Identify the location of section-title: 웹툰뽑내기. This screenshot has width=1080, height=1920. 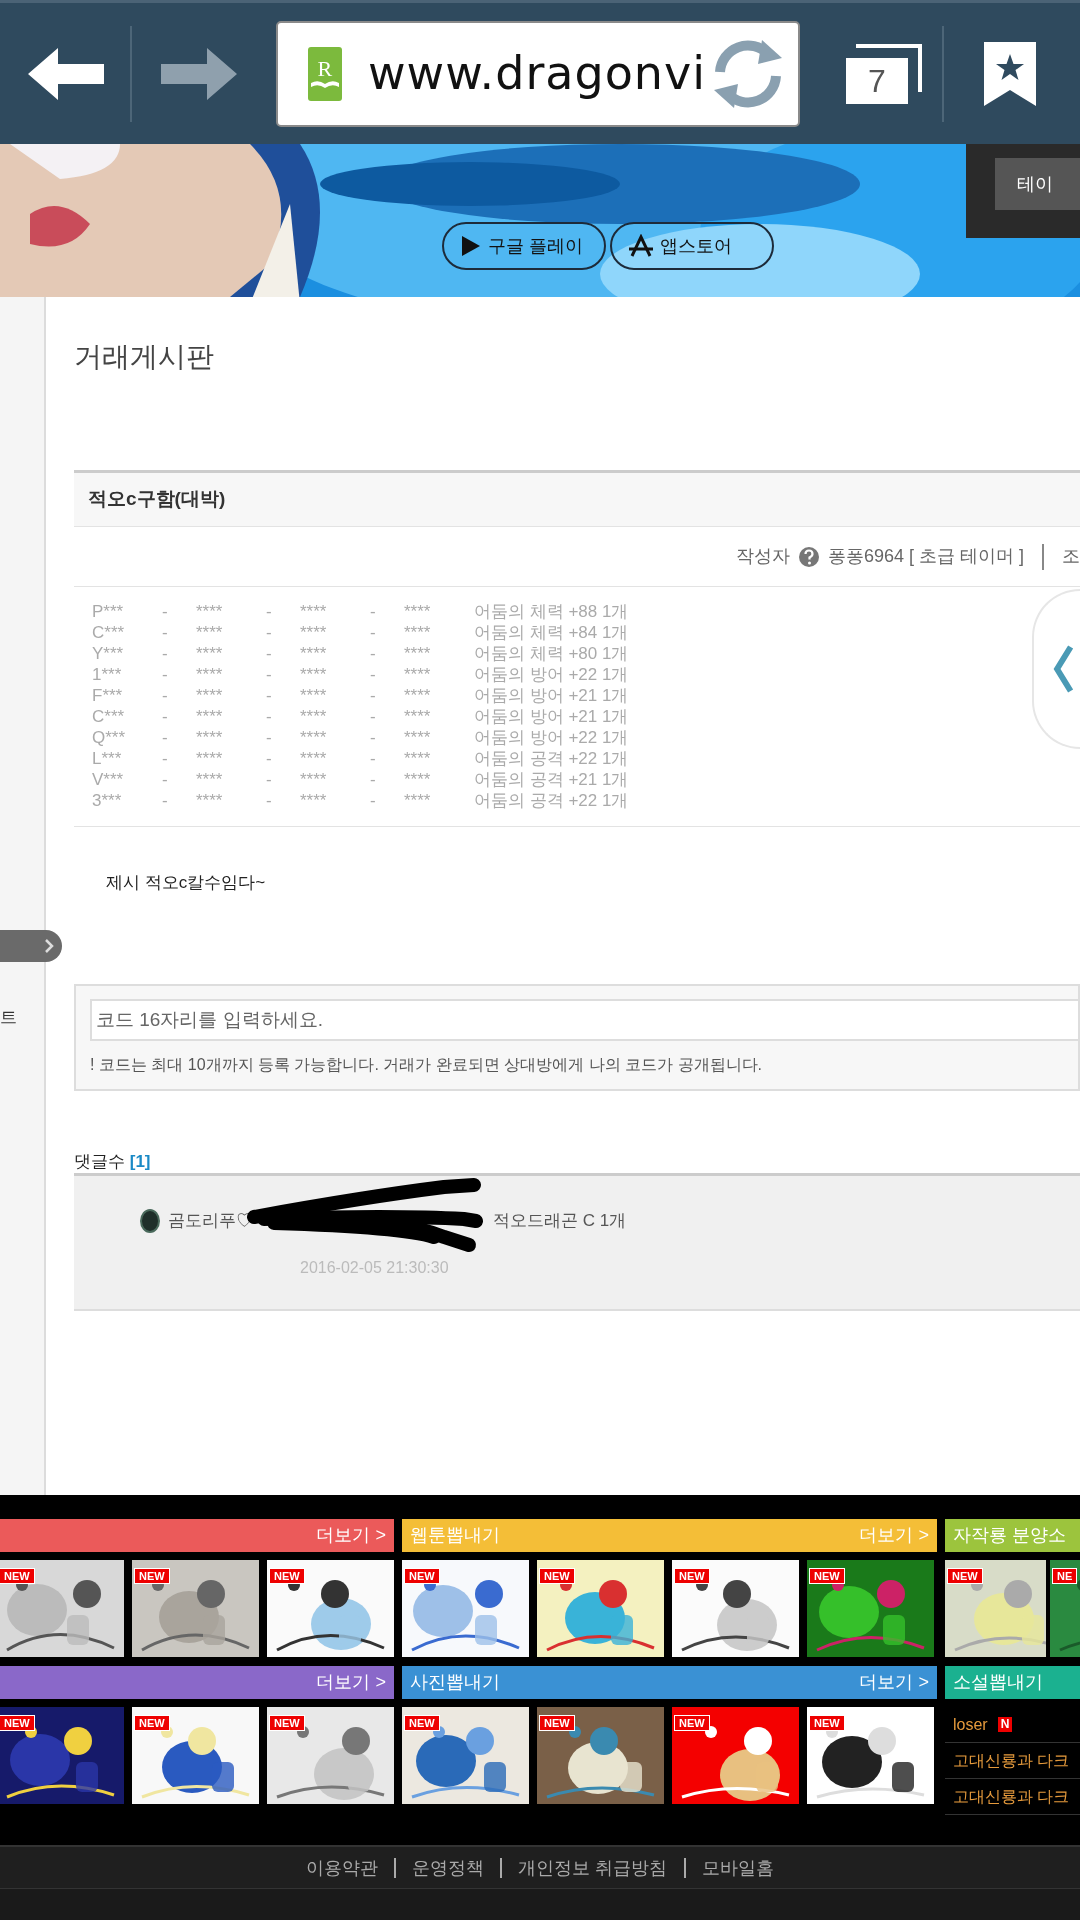
(455, 1535).